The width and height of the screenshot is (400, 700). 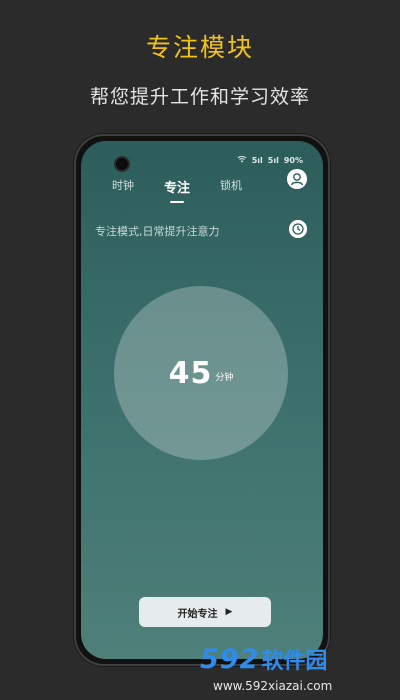 What do you see at coordinates (297, 179) in the screenshot?
I see `user-avatar-icon` at bounding box center [297, 179].